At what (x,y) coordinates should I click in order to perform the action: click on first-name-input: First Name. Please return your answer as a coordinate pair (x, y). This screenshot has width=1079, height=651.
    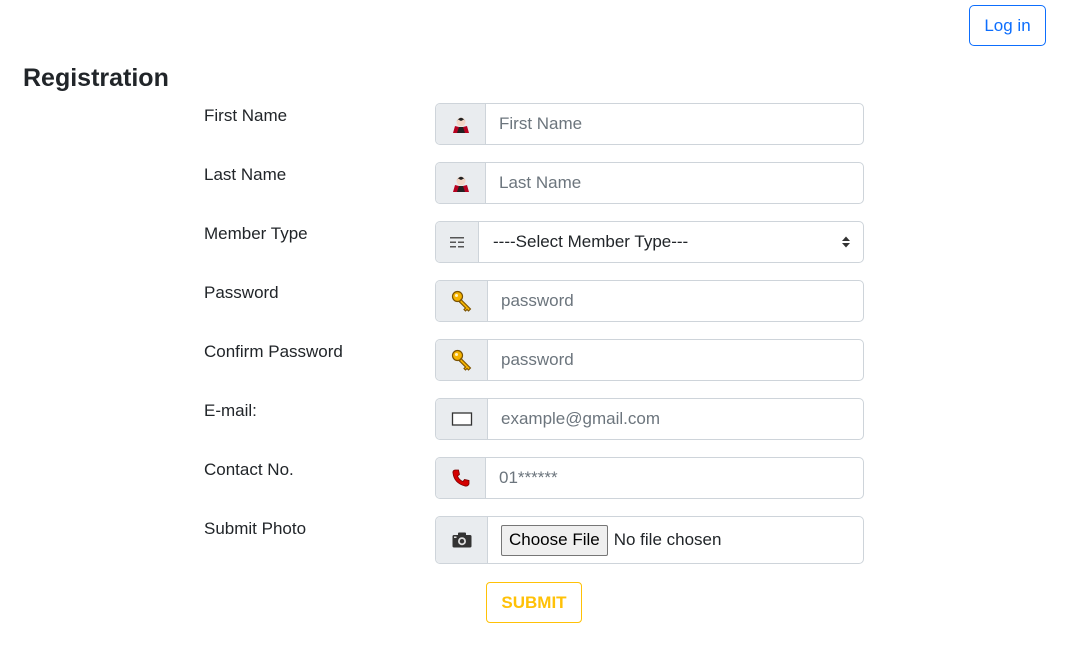
    Looking at the image, I should click on (674, 124).